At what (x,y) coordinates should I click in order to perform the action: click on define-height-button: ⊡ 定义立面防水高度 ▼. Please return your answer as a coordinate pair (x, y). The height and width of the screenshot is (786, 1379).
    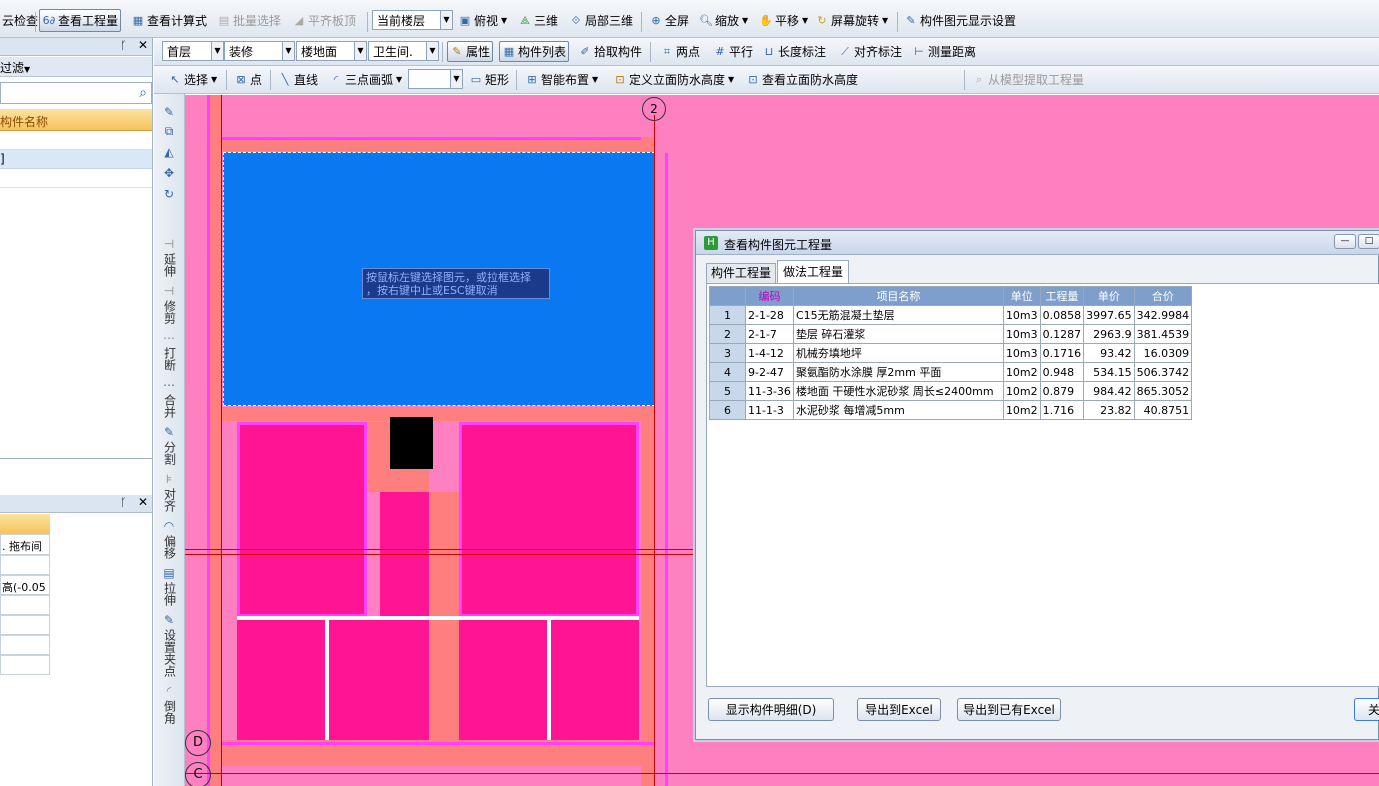
    Looking at the image, I should click on (673, 79).